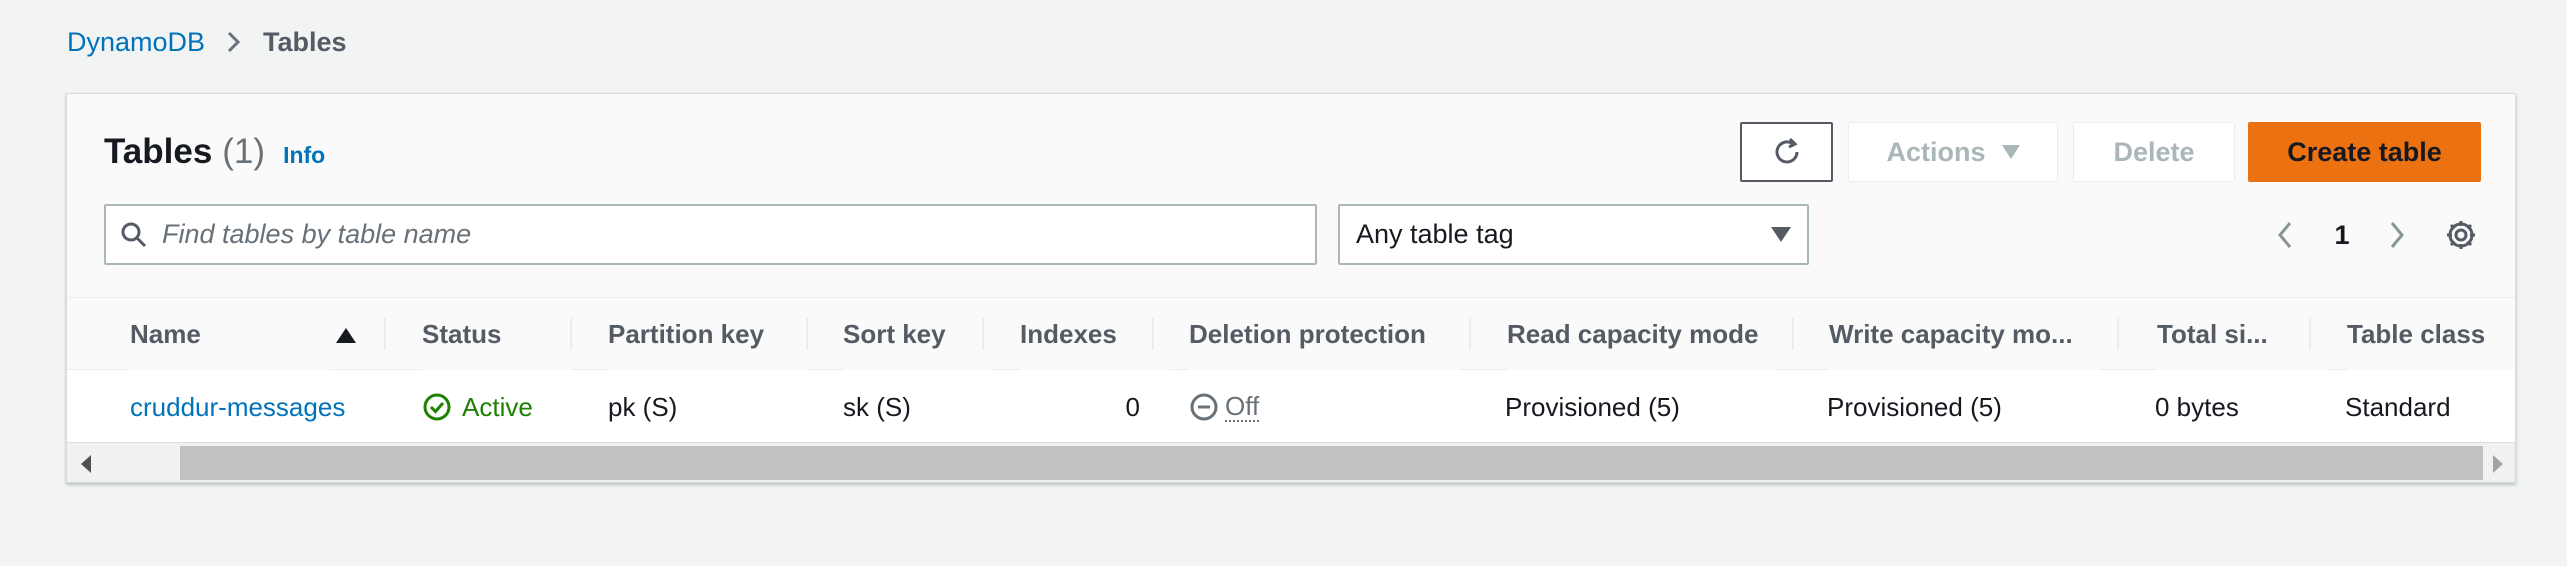 The width and height of the screenshot is (2567, 566). I want to click on search-input, so click(738, 234).